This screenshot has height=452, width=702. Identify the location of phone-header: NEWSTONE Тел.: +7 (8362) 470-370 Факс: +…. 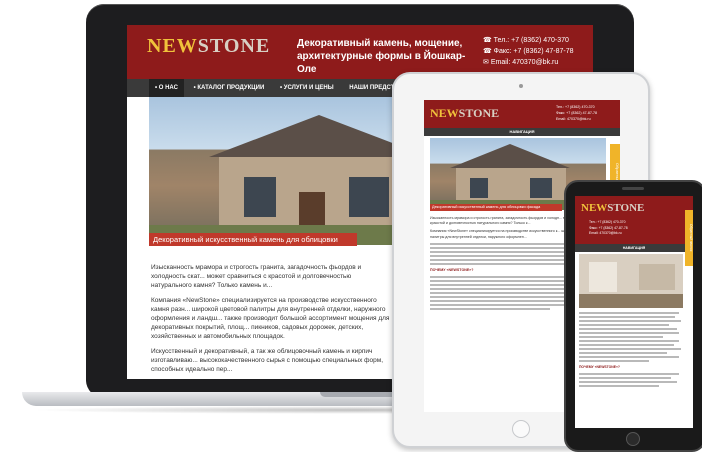
(634, 220).